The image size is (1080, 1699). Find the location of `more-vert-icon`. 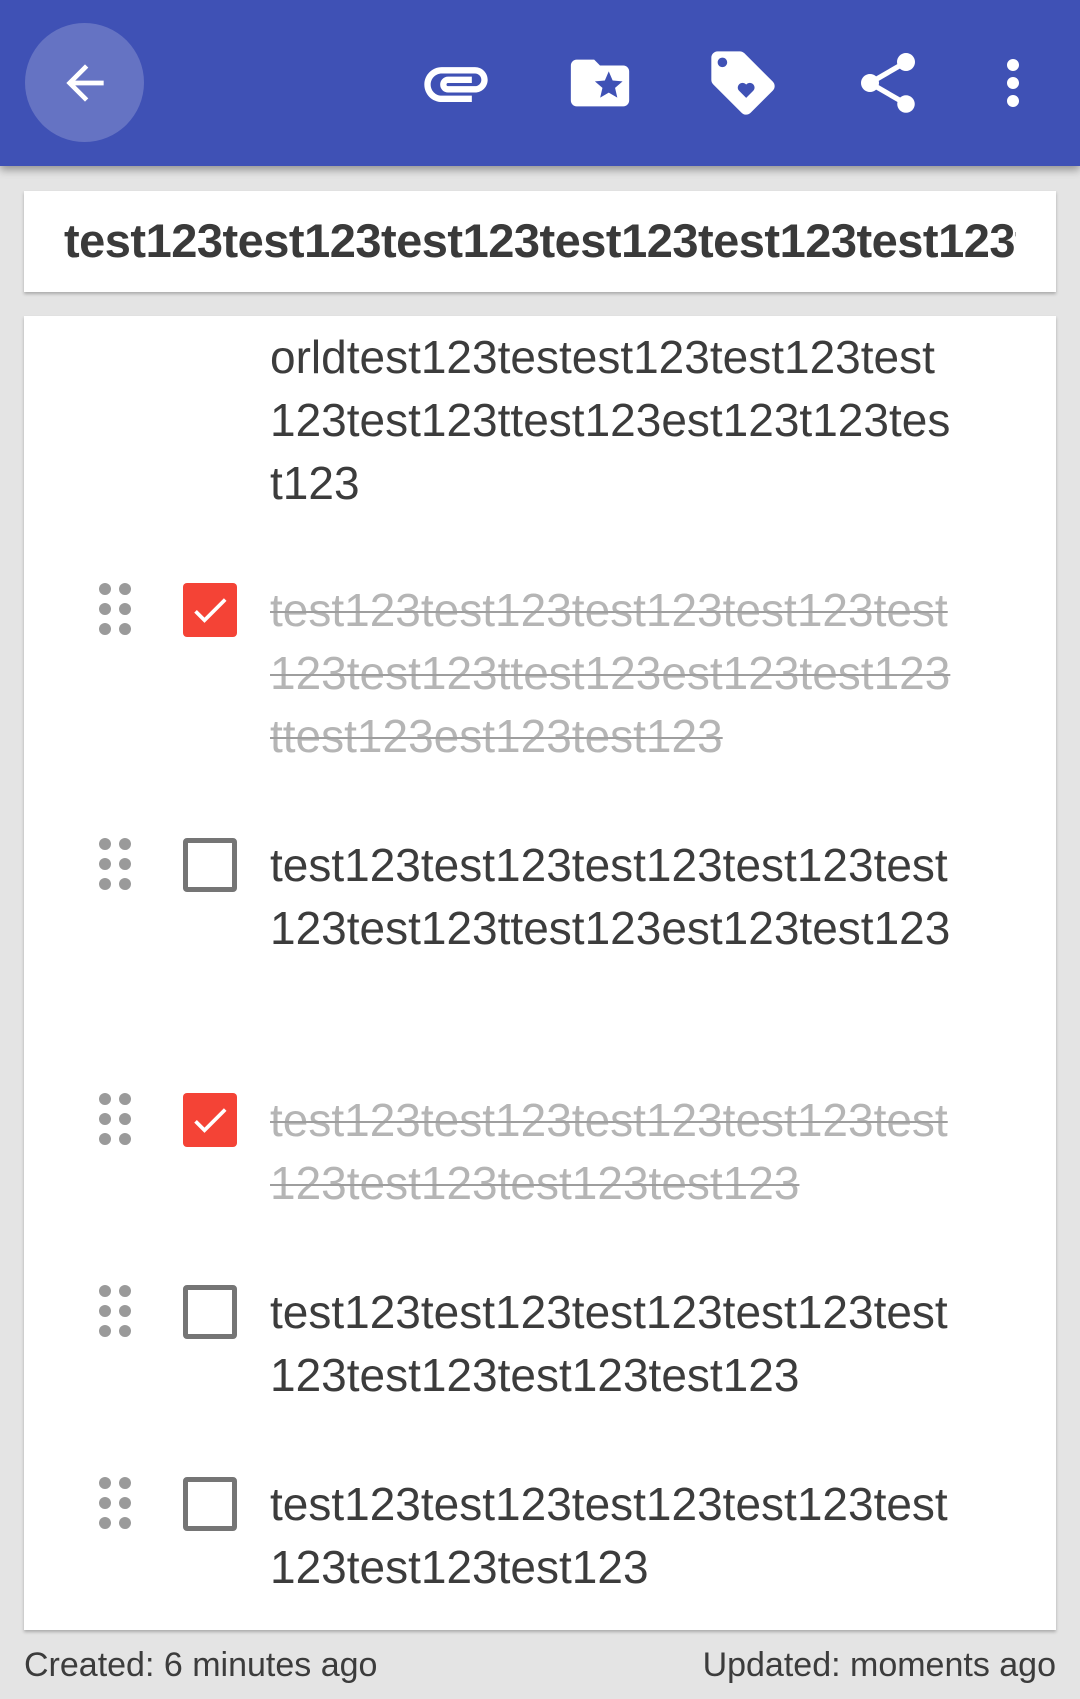

more-vert-icon is located at coordinates (1013, 83).